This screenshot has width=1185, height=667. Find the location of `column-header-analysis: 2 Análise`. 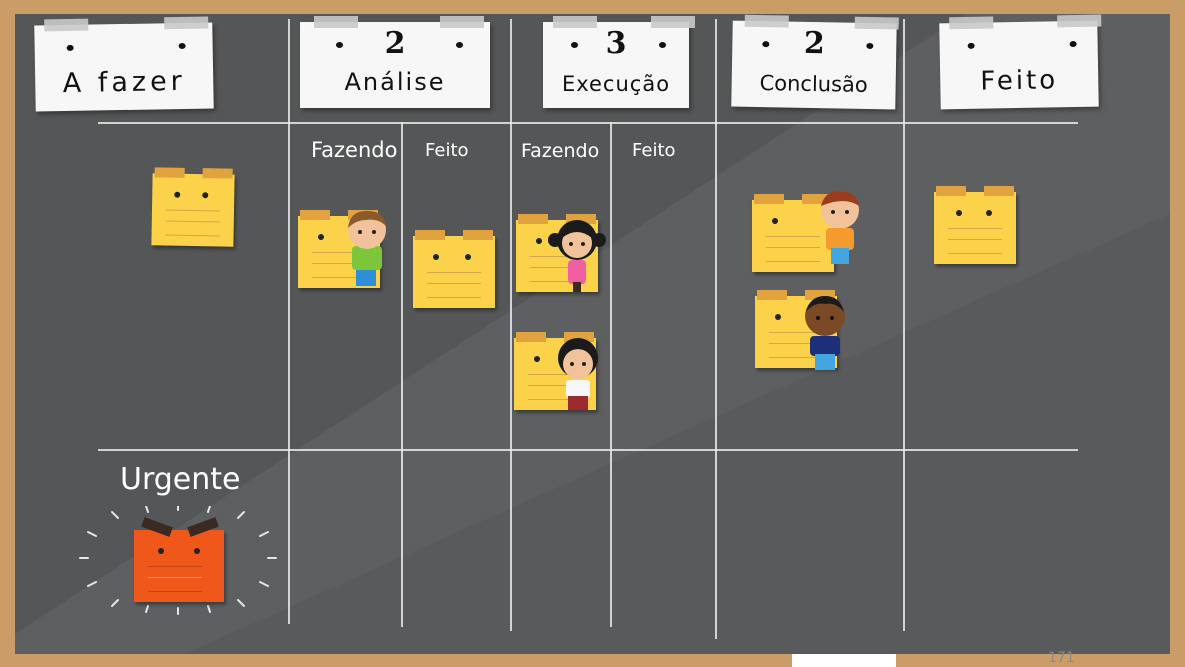

column-header-analysis: 2 Análise is located at coordinates (395, 62).